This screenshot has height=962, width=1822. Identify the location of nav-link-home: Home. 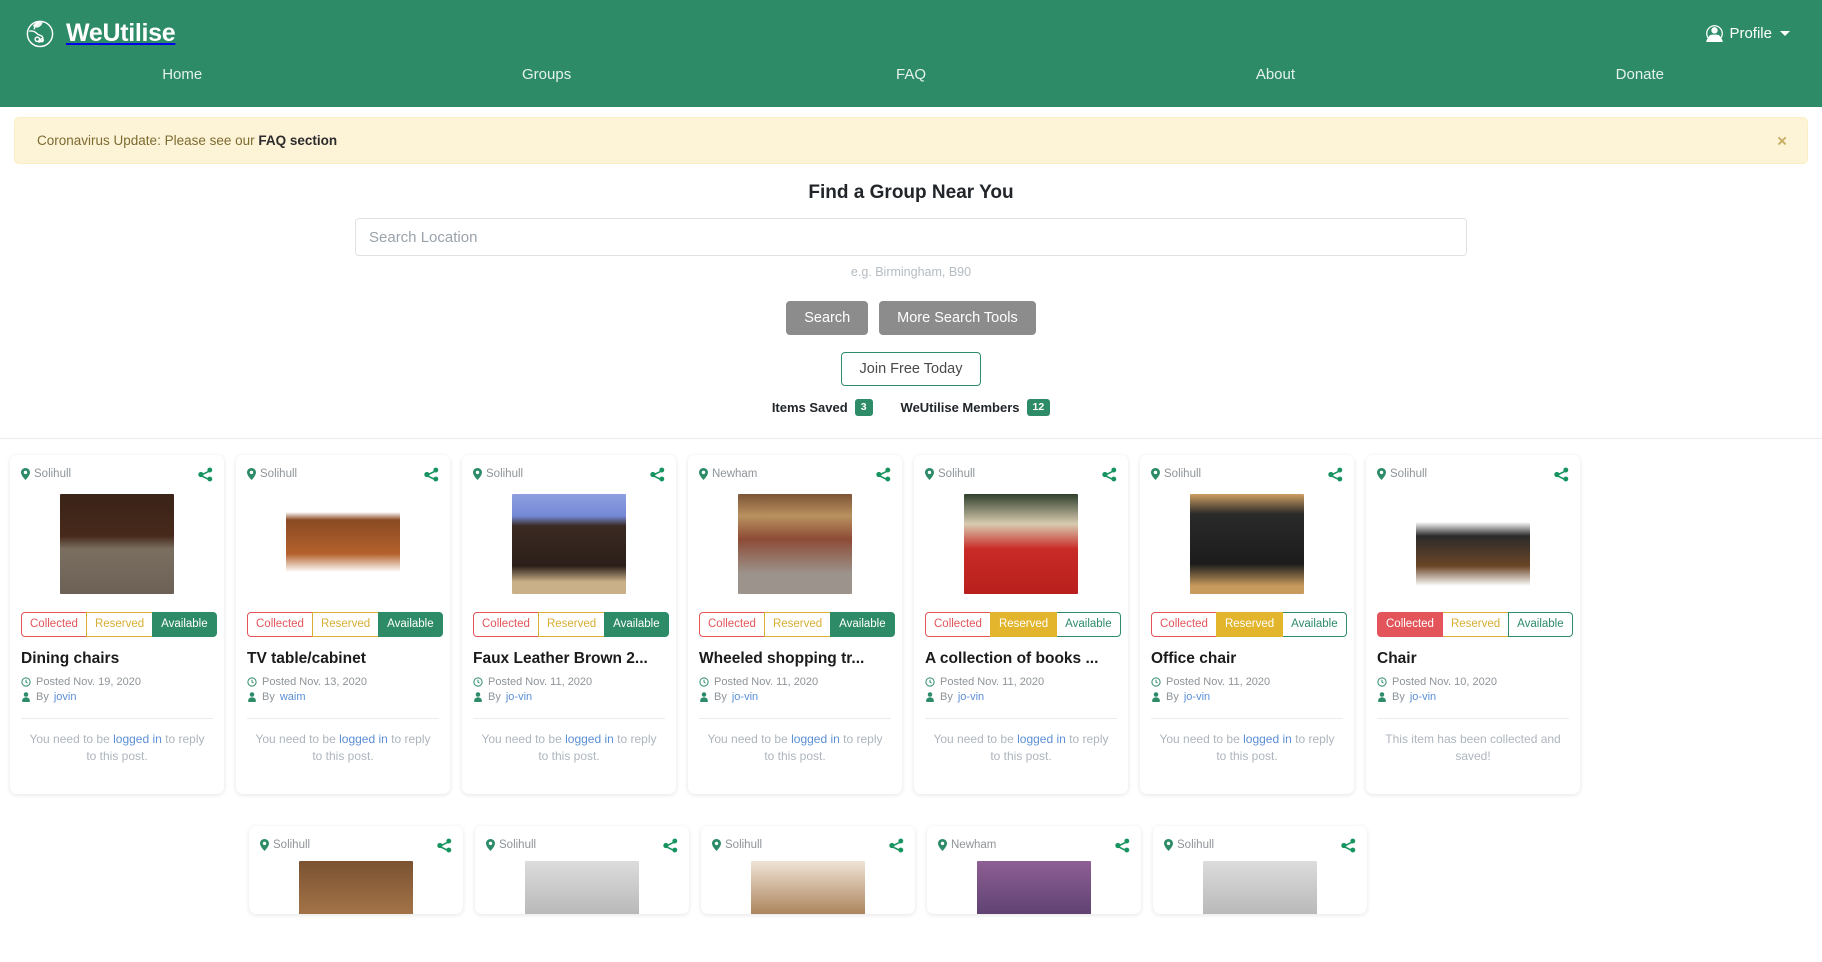
(182, 74).